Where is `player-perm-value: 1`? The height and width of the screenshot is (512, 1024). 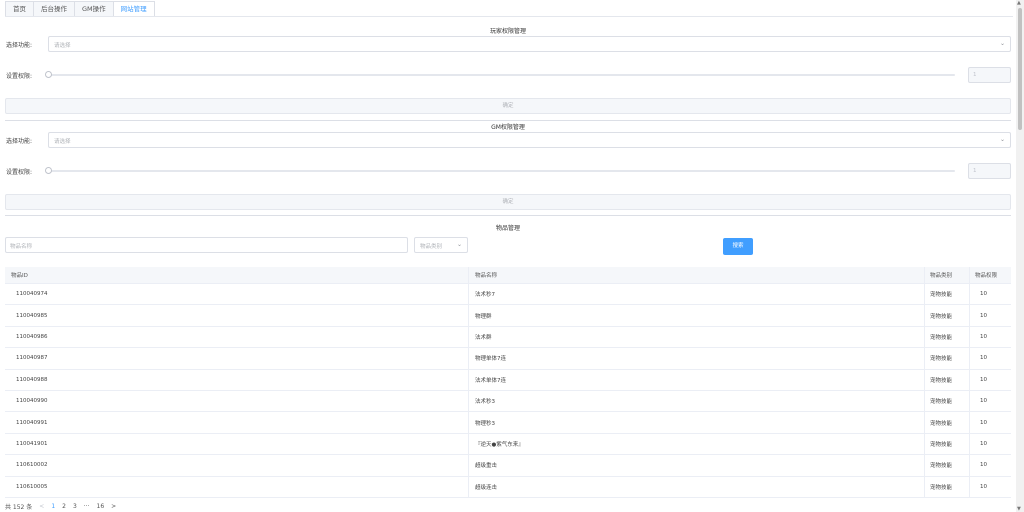 player-perm-value: 1 is located at coordinates (975, 75).